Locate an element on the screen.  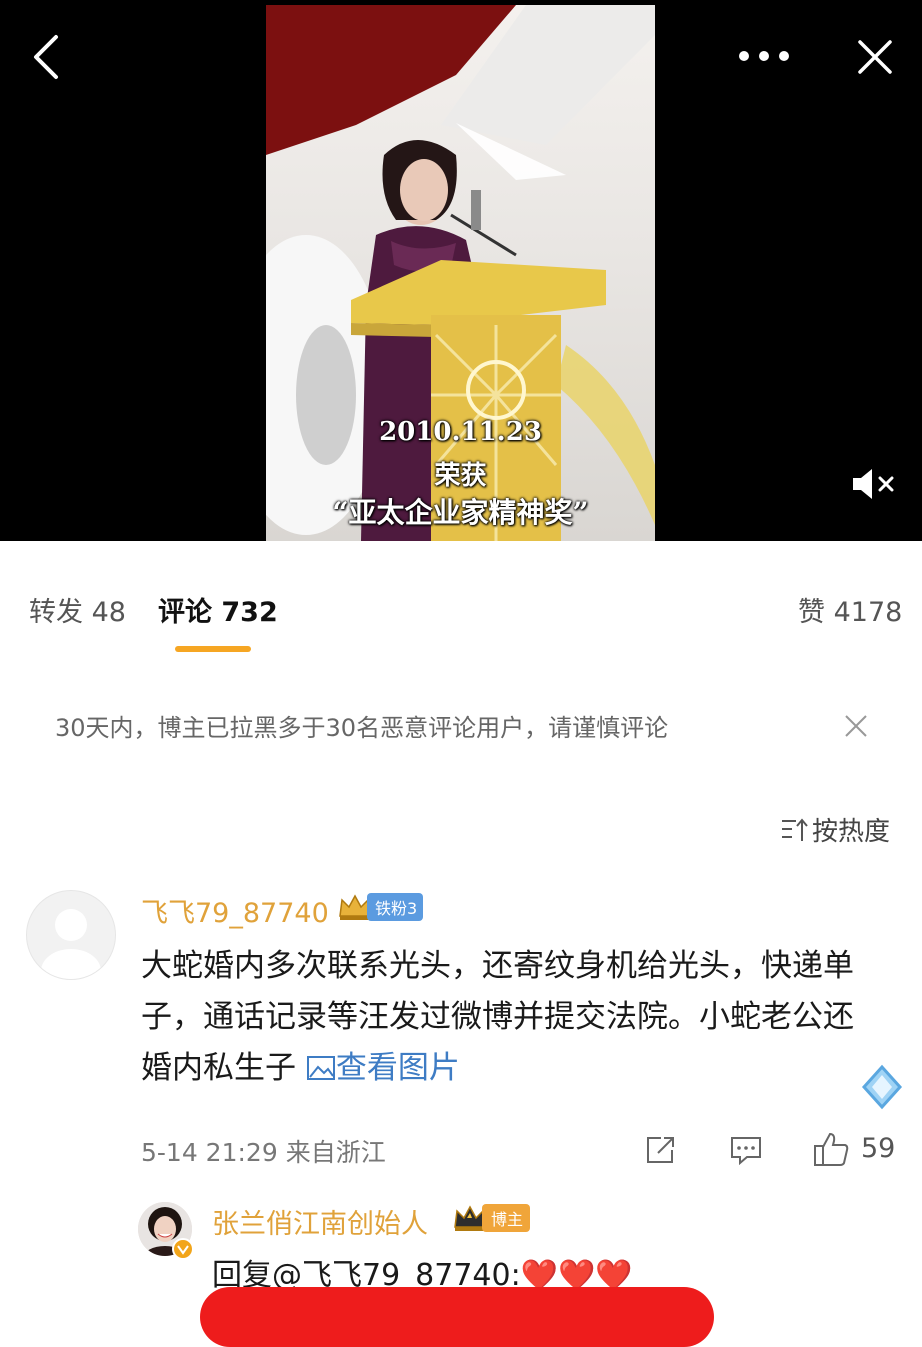
tab-repost: 转发 48 is located at coordinates (77, 609).